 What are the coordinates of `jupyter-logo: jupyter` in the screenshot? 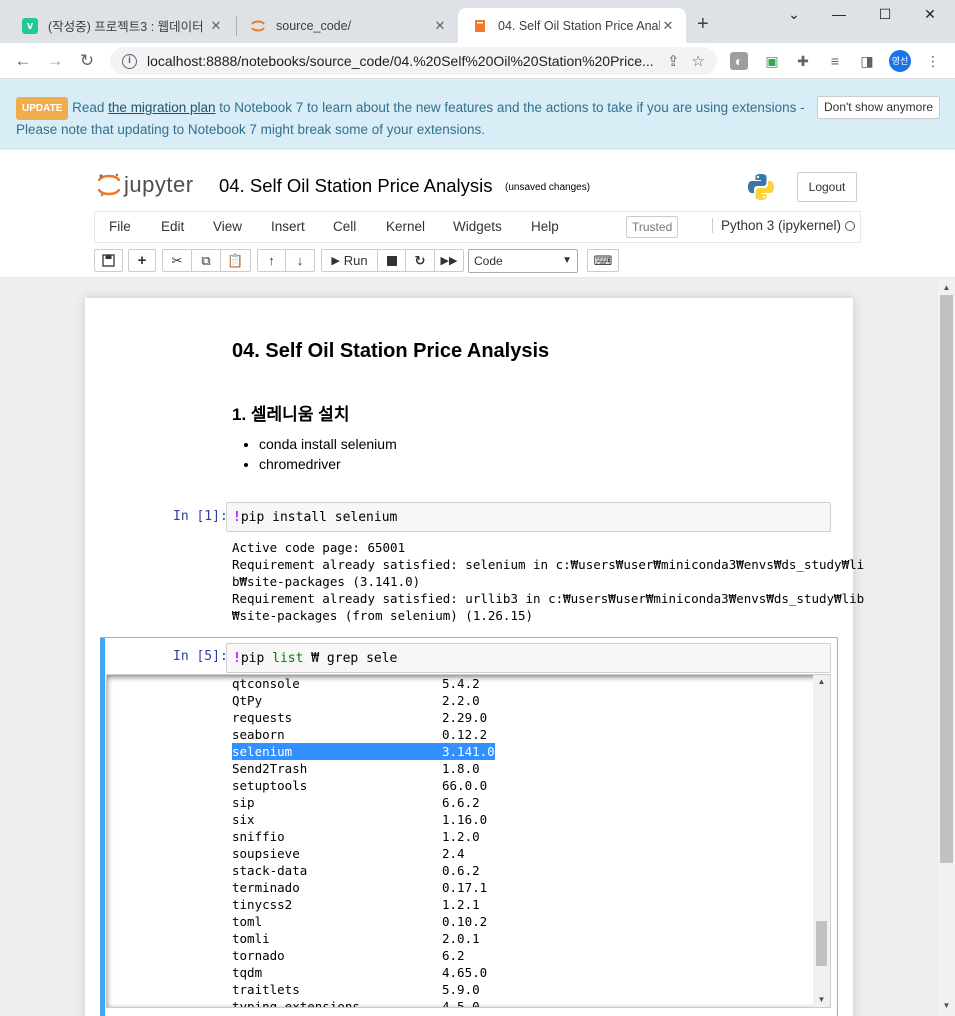 It's located at (145, 185).